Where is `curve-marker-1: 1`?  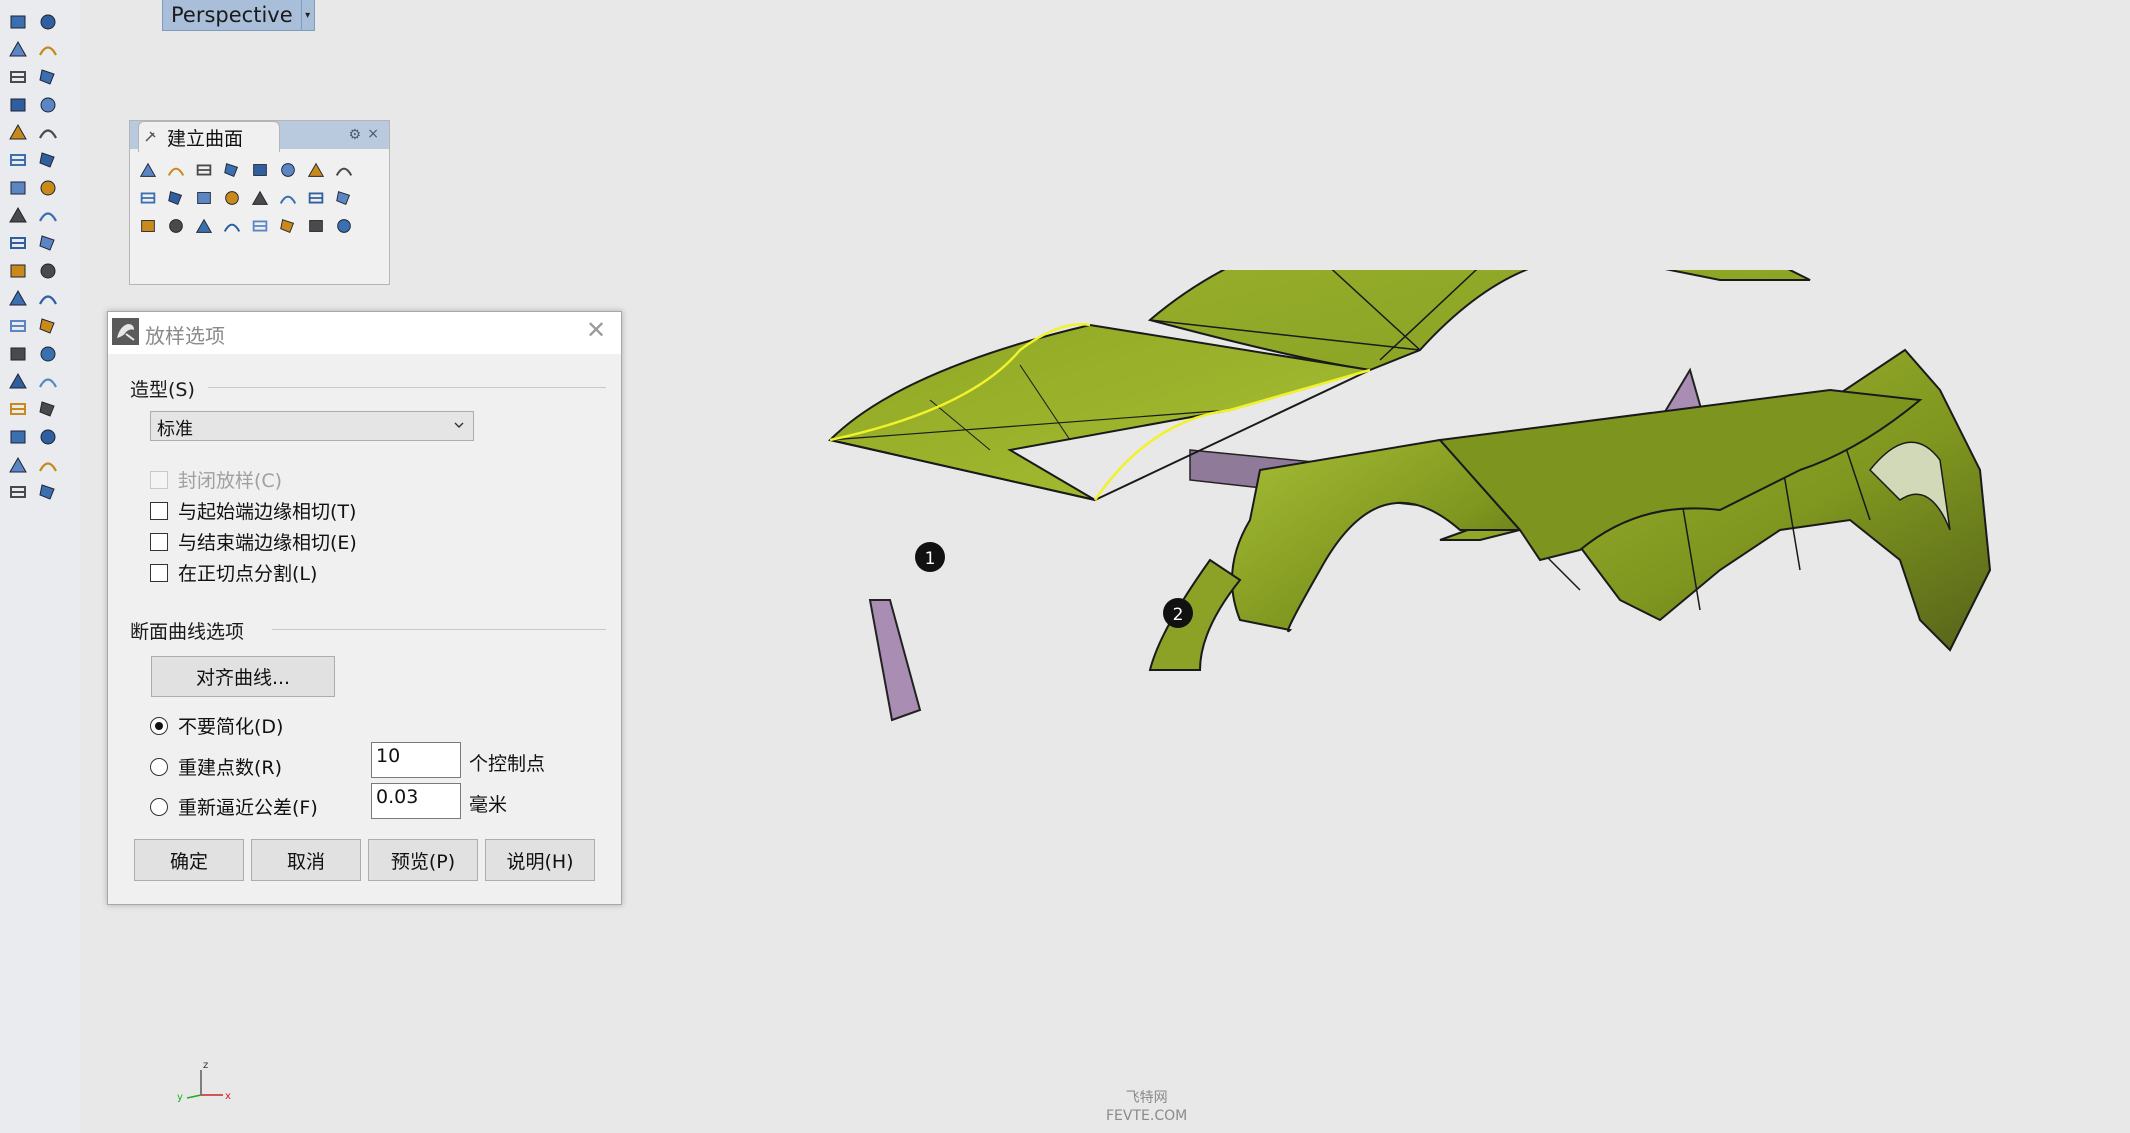
curve-marker-1: 1 is located at coordinates (930, 557).